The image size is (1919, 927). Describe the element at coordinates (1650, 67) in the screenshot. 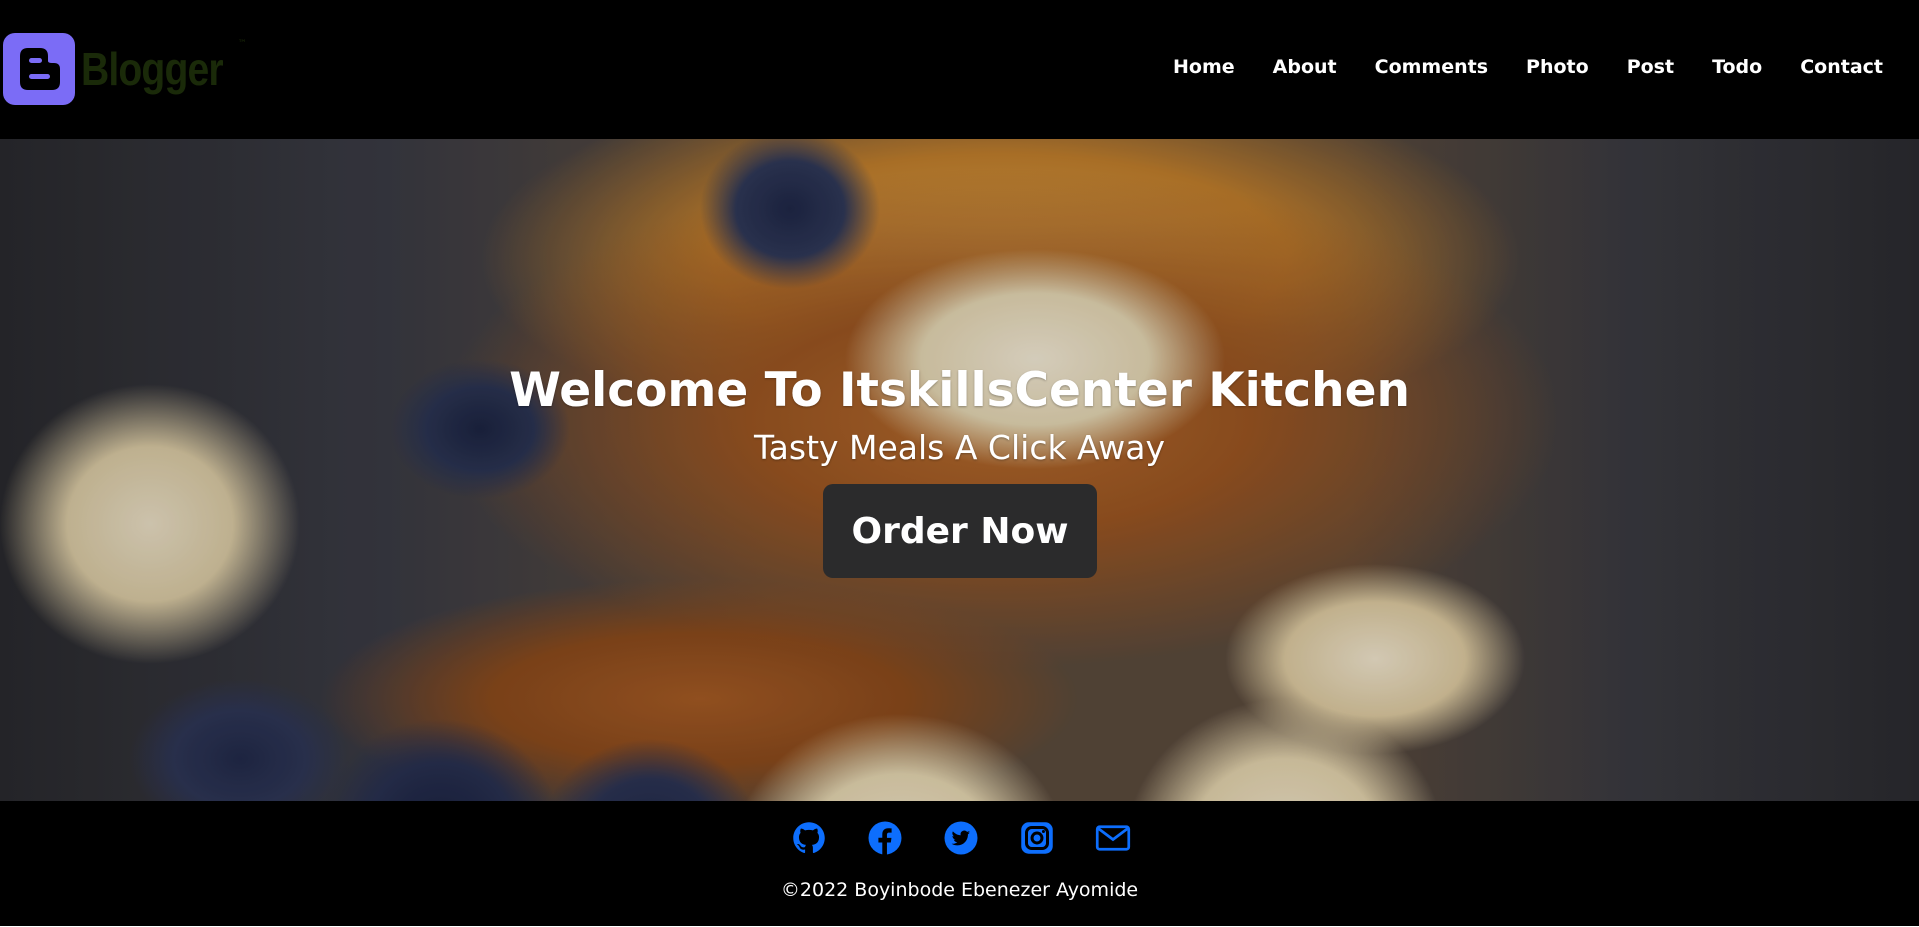

I see `nav-post: Post` at that location.